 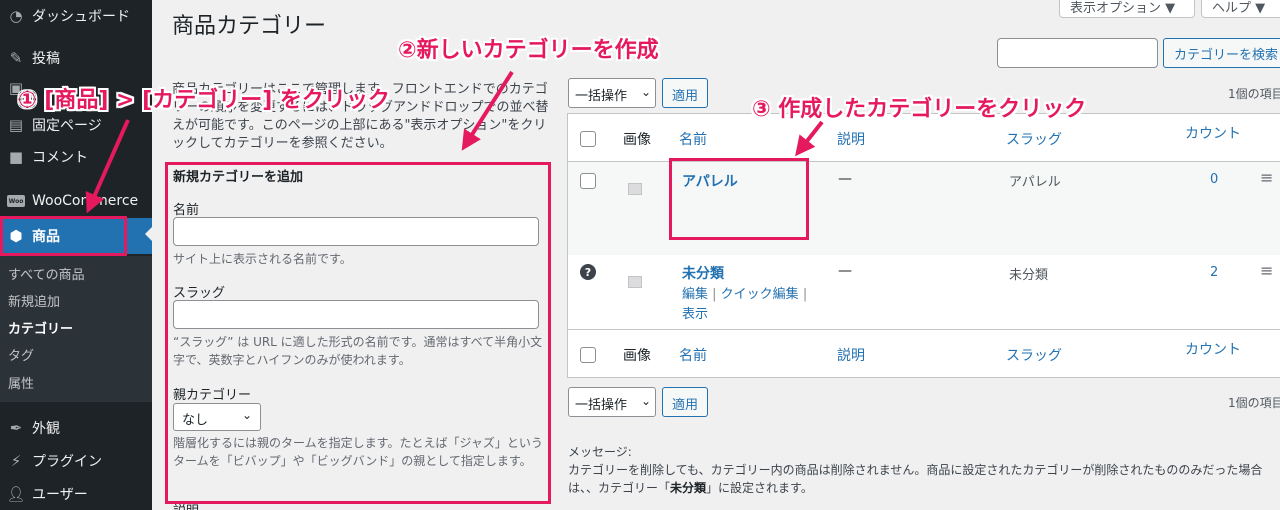 What do you see at coordinates (1240, 9) in the screenshot?
I see `help-button: ヘルプ ▼` at bounding box center [1240, 9].